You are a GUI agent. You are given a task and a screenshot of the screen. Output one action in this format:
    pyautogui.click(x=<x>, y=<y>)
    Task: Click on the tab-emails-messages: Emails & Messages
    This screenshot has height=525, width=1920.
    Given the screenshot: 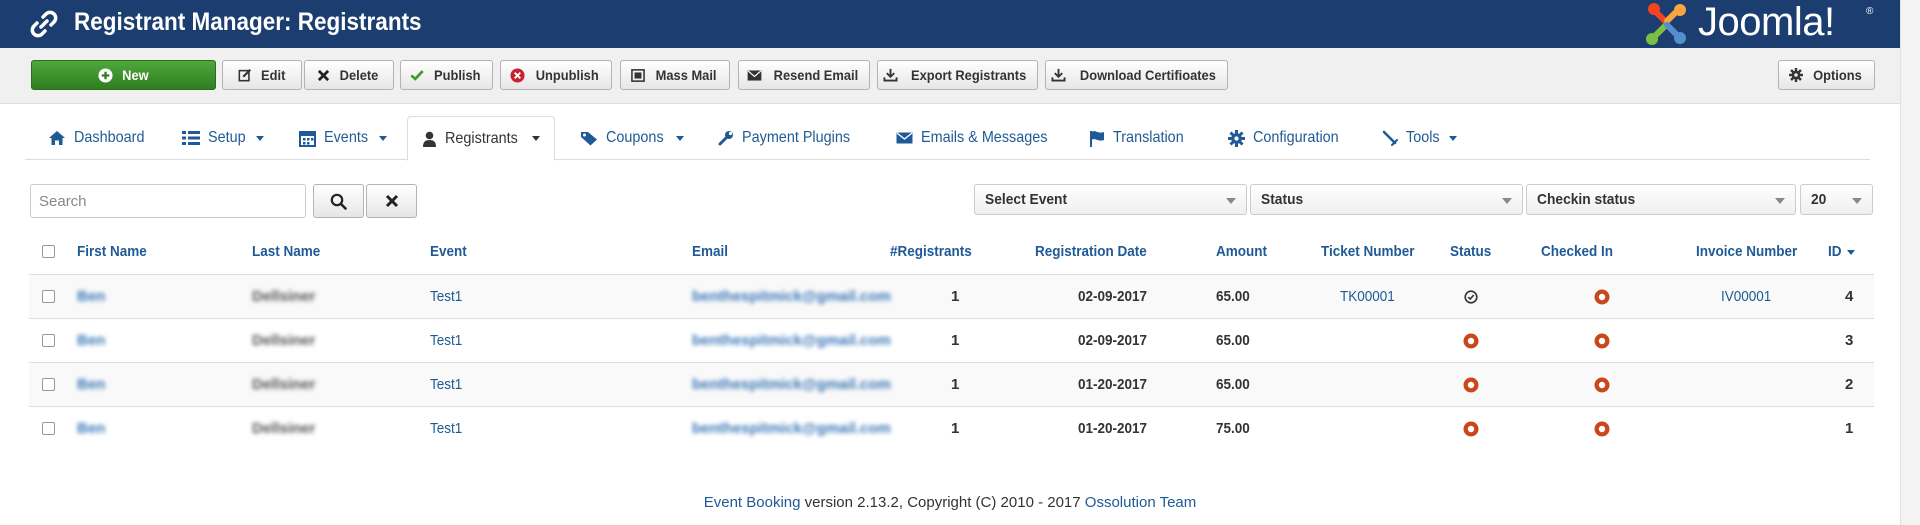 What is the action you would take?
    pyautogui.click(x=979, y=138)
    